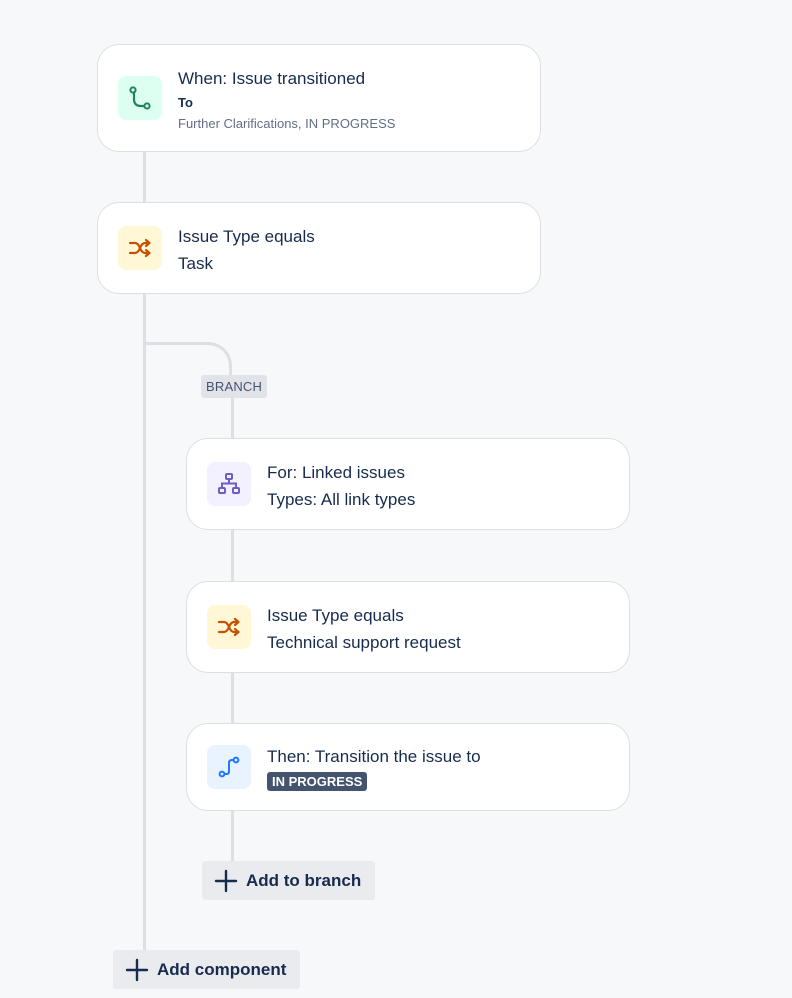 This screenshot has width=792, height=998. I want to click on status-lozenge: IN PROGRESS, so click(317, 781).